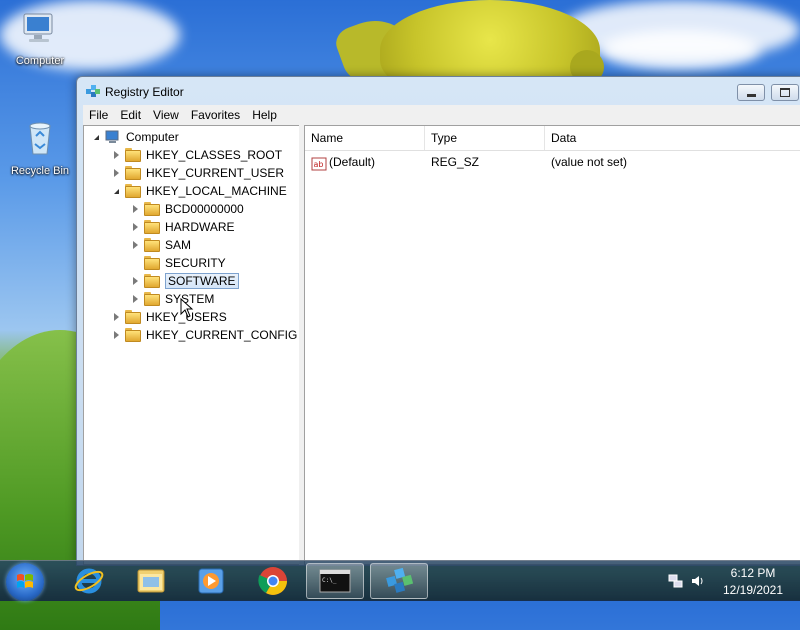  What do you see at coordinates (200, 227) in the screenshot?
I see `tree-item-label: HARDWARE` at bounding box center [200, 227].